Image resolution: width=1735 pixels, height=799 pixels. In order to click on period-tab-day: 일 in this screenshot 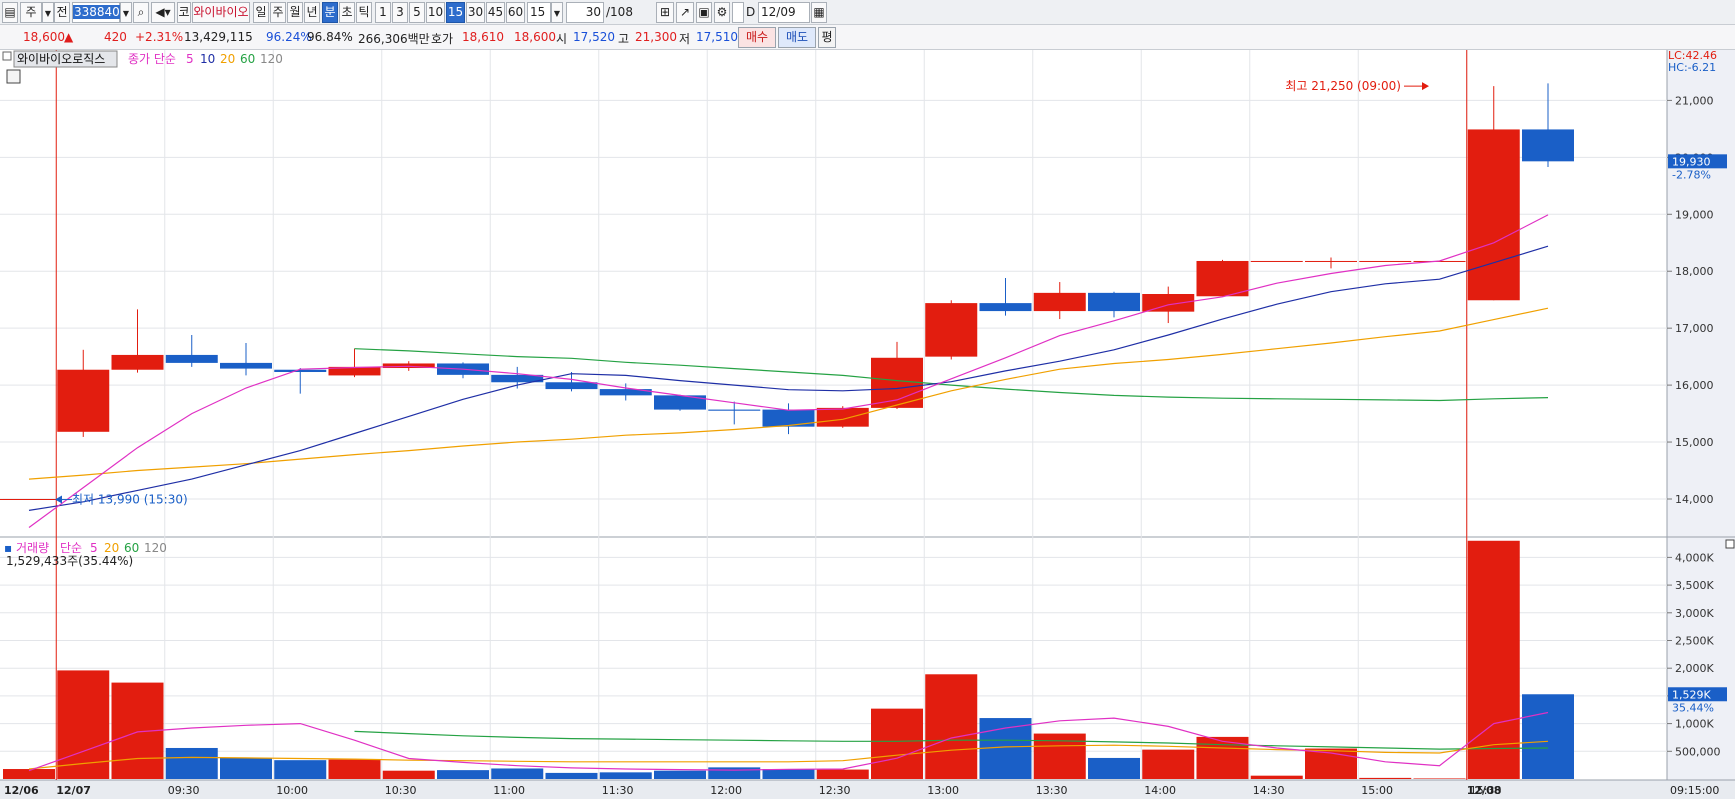, I will do `click(261, 12)`.